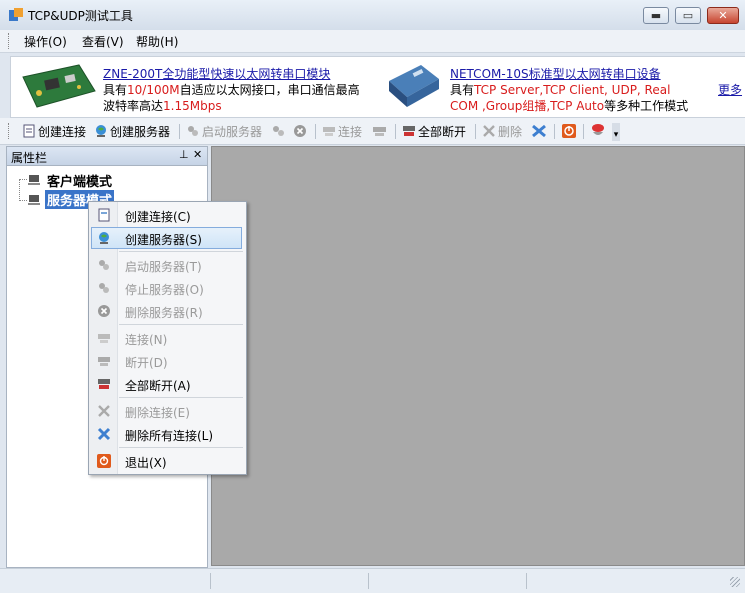  Describe the element at coordinates (133, 106) in the screenshot. I see `ad1-text: 波特率高达` at that location.